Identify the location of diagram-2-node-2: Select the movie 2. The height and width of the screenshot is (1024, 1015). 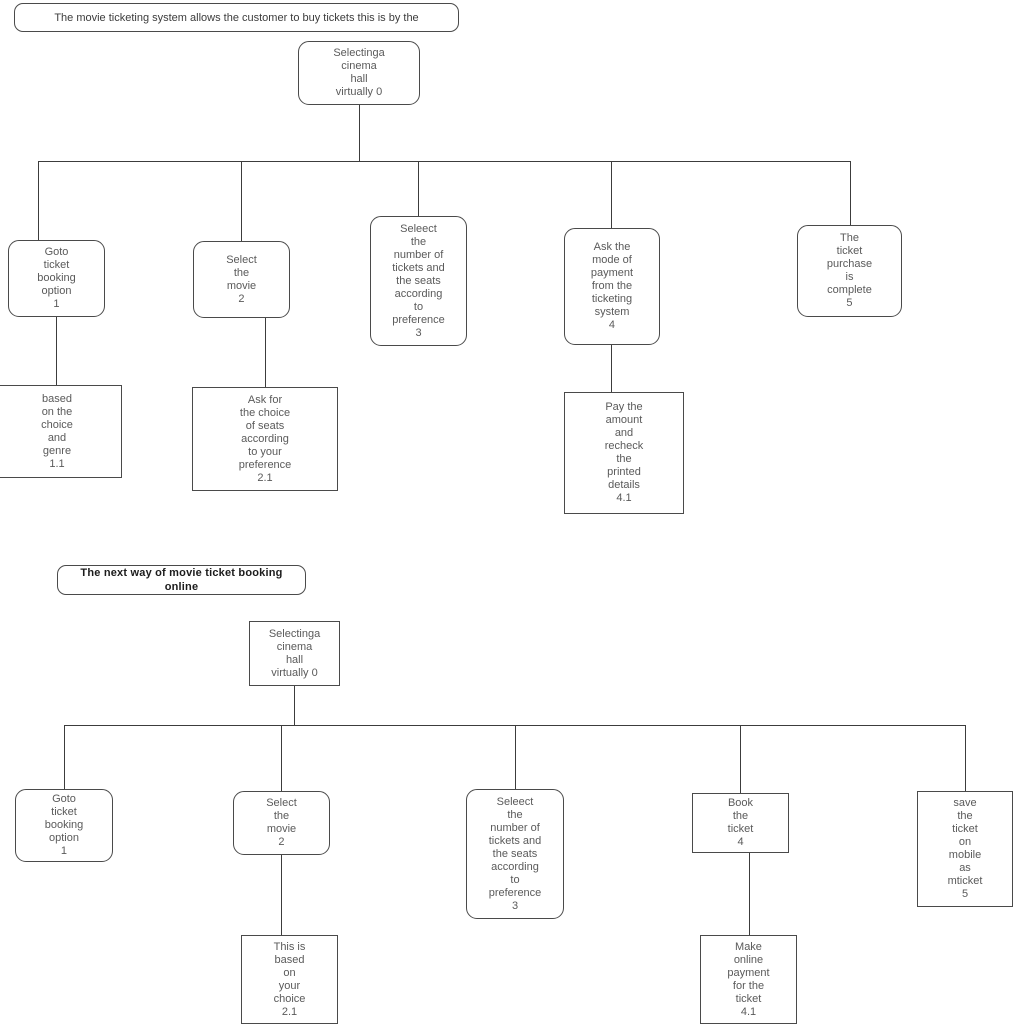
(281, 823).